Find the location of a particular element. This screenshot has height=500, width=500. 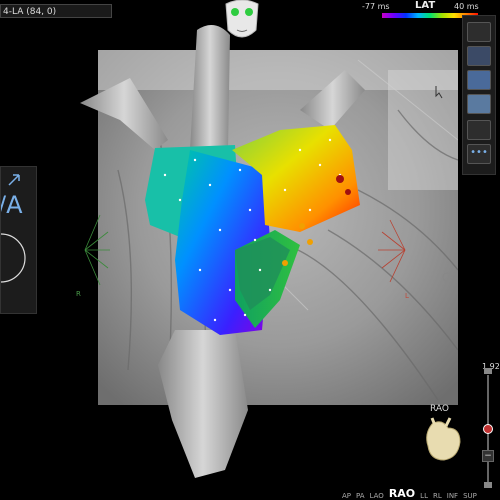

view-button-pa: PA is located at coordinates (360, 496).